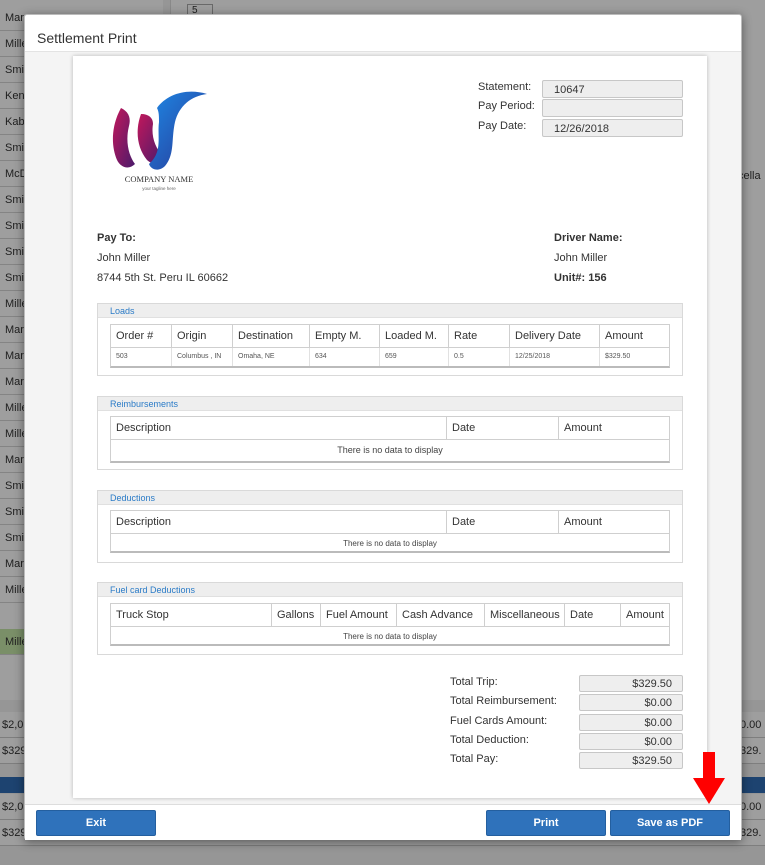 This screenshot has height=865, width=765. I want to click on total-deduction-value: $0.00, so click(631, 741).